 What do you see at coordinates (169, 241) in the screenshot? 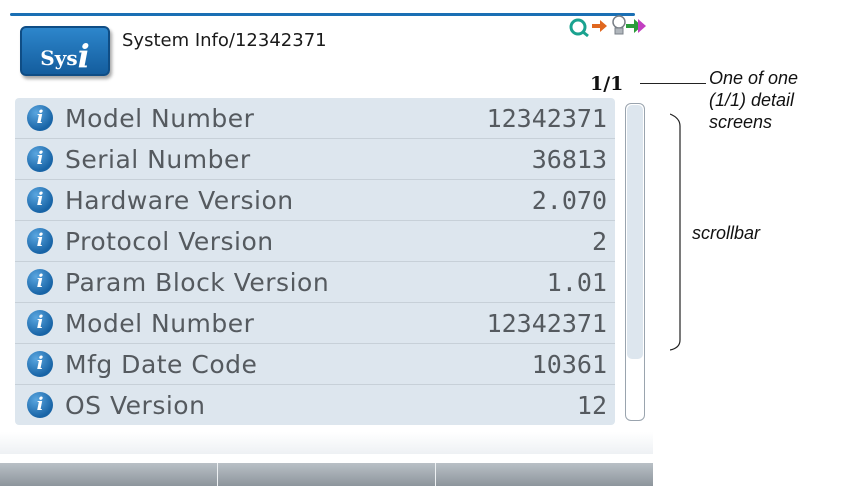
I see `info-label: Protocol Version` at bounding box center [169, 241].